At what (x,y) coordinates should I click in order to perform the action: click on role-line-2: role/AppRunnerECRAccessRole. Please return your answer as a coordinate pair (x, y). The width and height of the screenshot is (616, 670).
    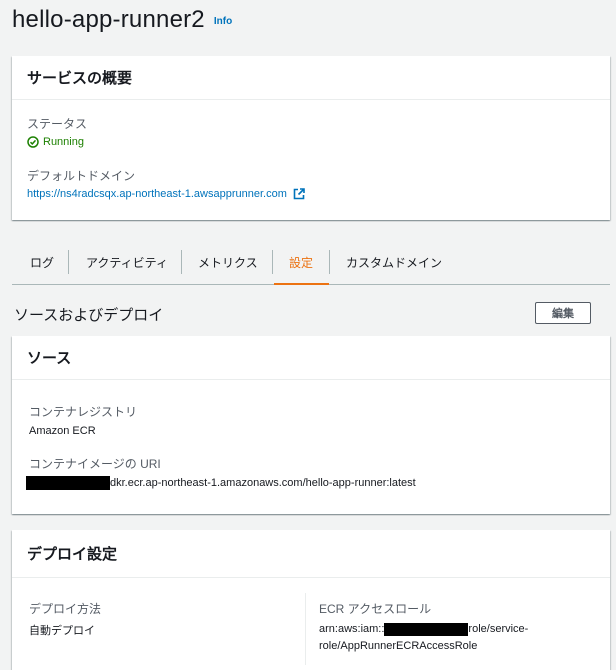
    Looking at the image, I should click on (398, 646).